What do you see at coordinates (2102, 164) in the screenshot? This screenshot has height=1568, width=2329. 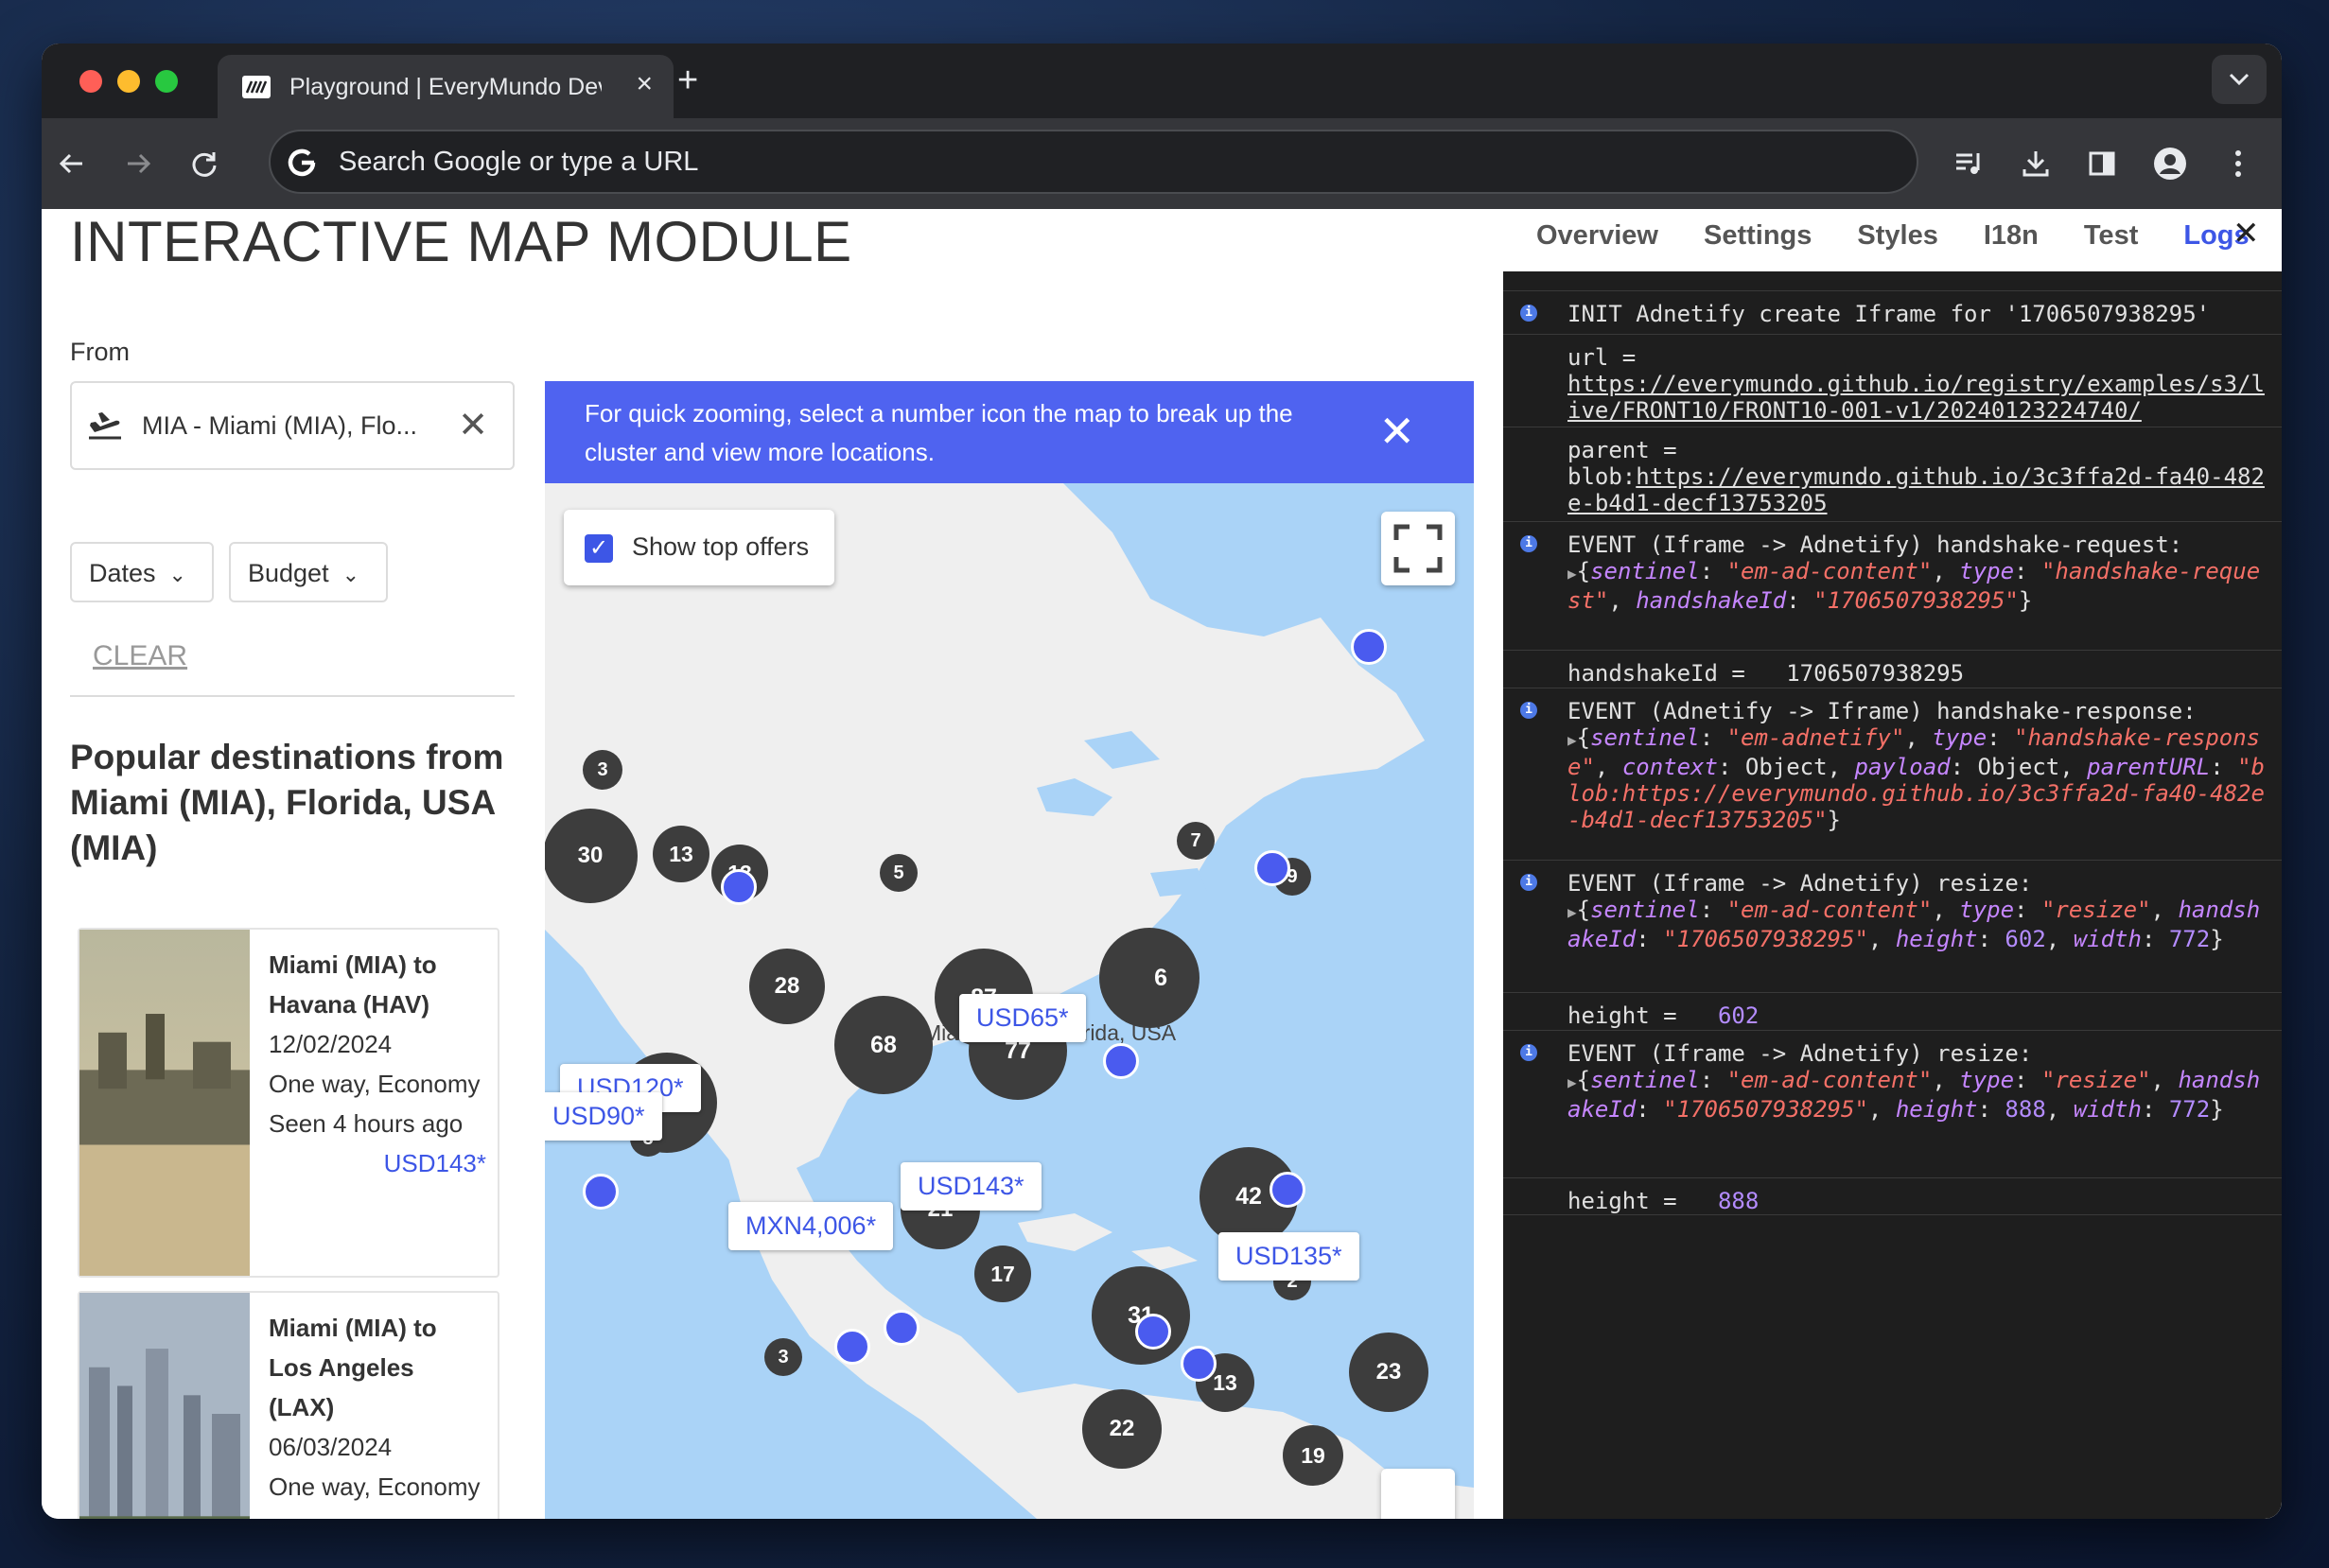 I see `side-panel-button` at bounding box center [2102, 164].